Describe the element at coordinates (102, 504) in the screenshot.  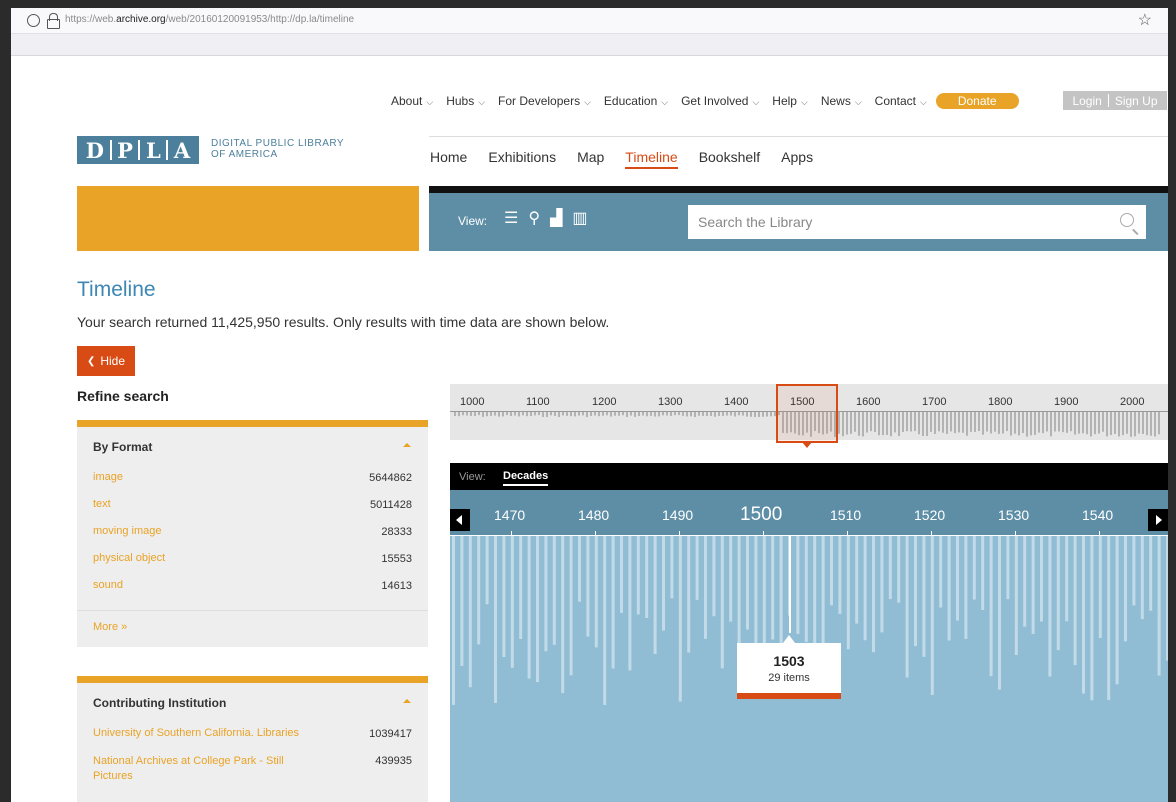
I see `facet-item-name: text` at that location.